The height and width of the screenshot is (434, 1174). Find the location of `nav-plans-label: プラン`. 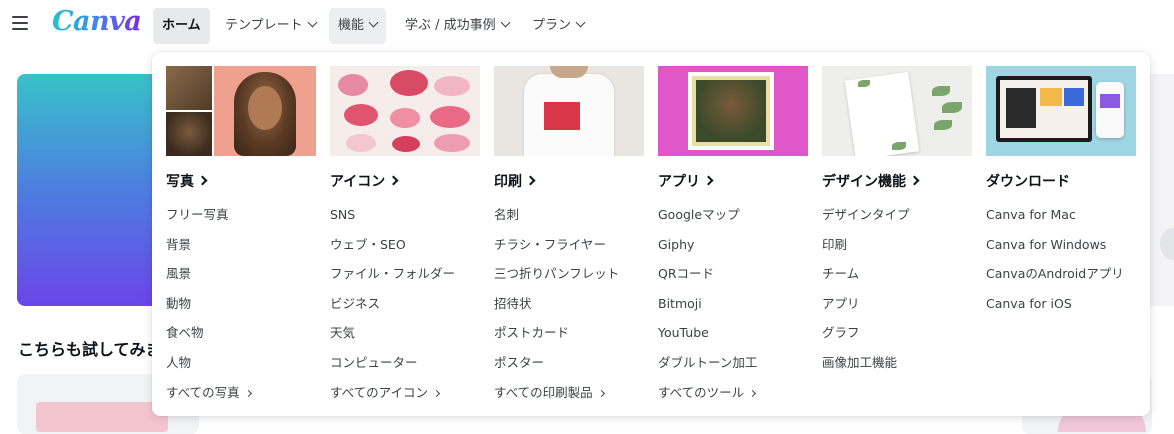

nav-plans-label: プラン is located at coordinates (552, 25).